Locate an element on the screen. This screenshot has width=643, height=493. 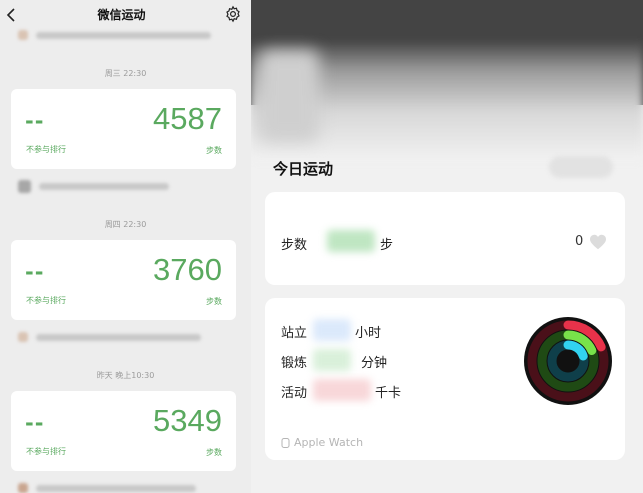
stand-label: 站立 is located at coordinates (294, 333).